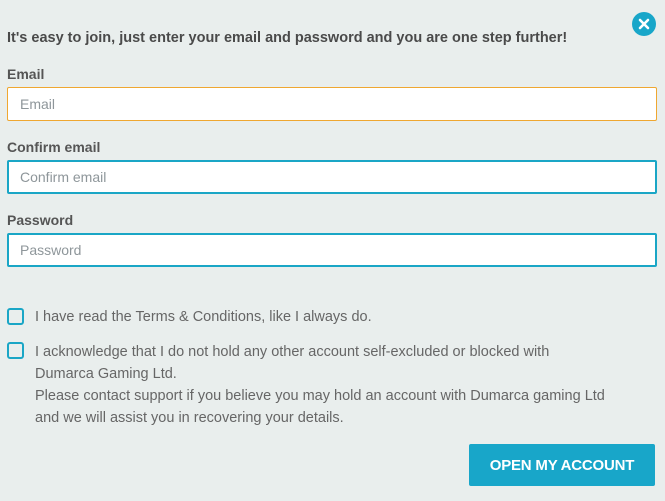  What do you see at coordinates (332, 177) in the screenshot?
I see `confirm-email-field` at bounding box center [332, 177].